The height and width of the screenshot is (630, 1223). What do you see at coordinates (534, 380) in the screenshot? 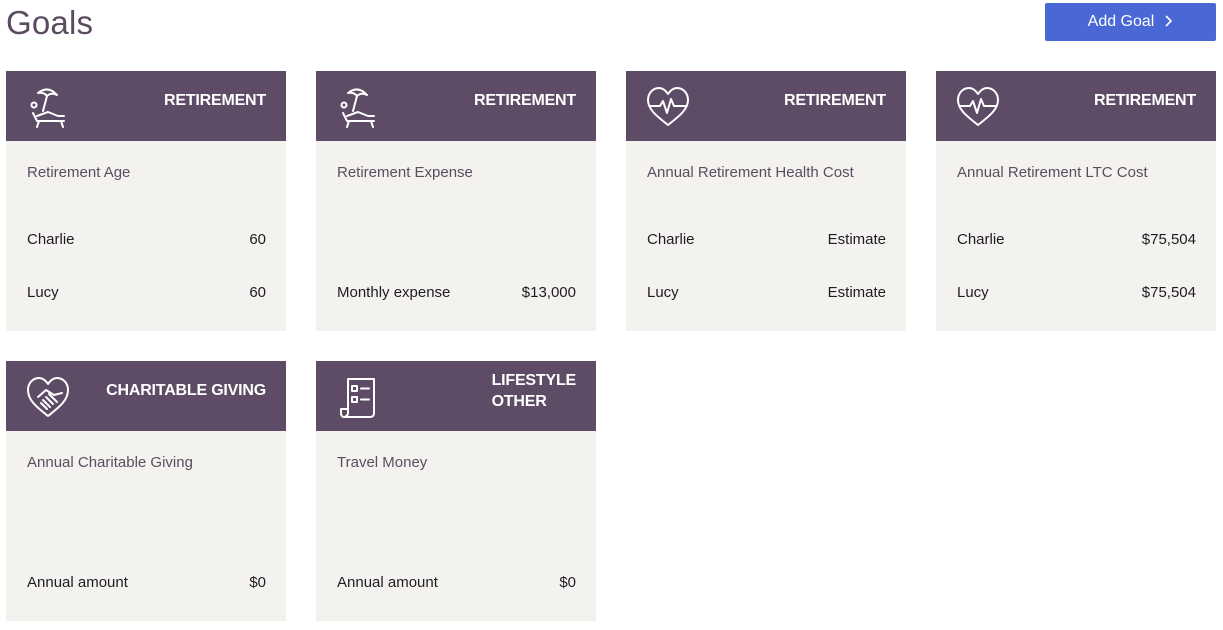
I see `category-line: LIFESTYLE` at bounding box center [534, 380].